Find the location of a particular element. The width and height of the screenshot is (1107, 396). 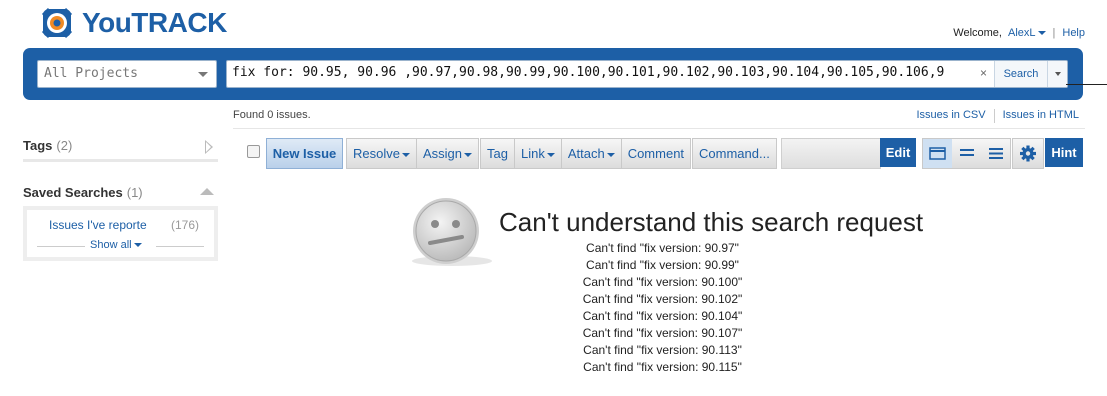

query-value: 90.103 is located at coordinates (741, 72).